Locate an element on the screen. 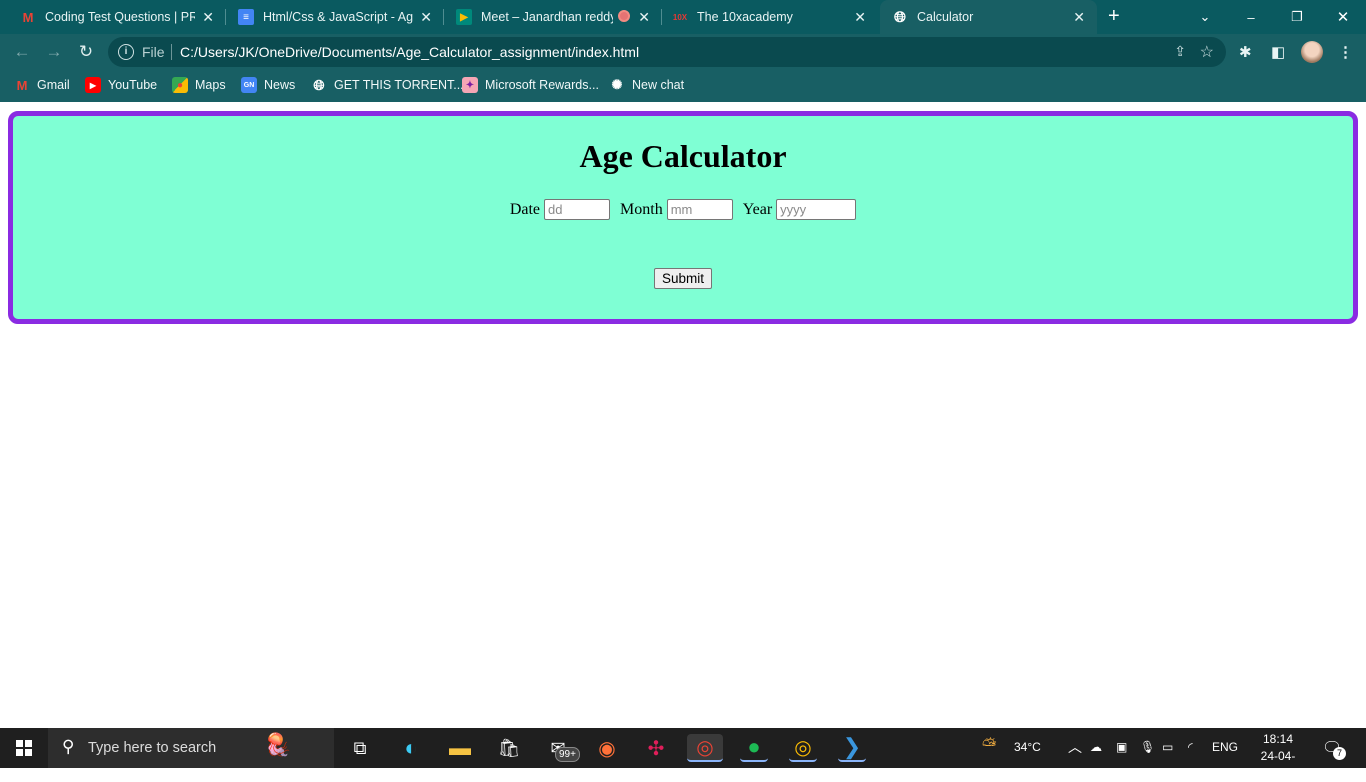 Image resolution: width=1366 pixels, height=782 pixels. bookmark-maps: ● Maps is located at coordinates (199, 85).